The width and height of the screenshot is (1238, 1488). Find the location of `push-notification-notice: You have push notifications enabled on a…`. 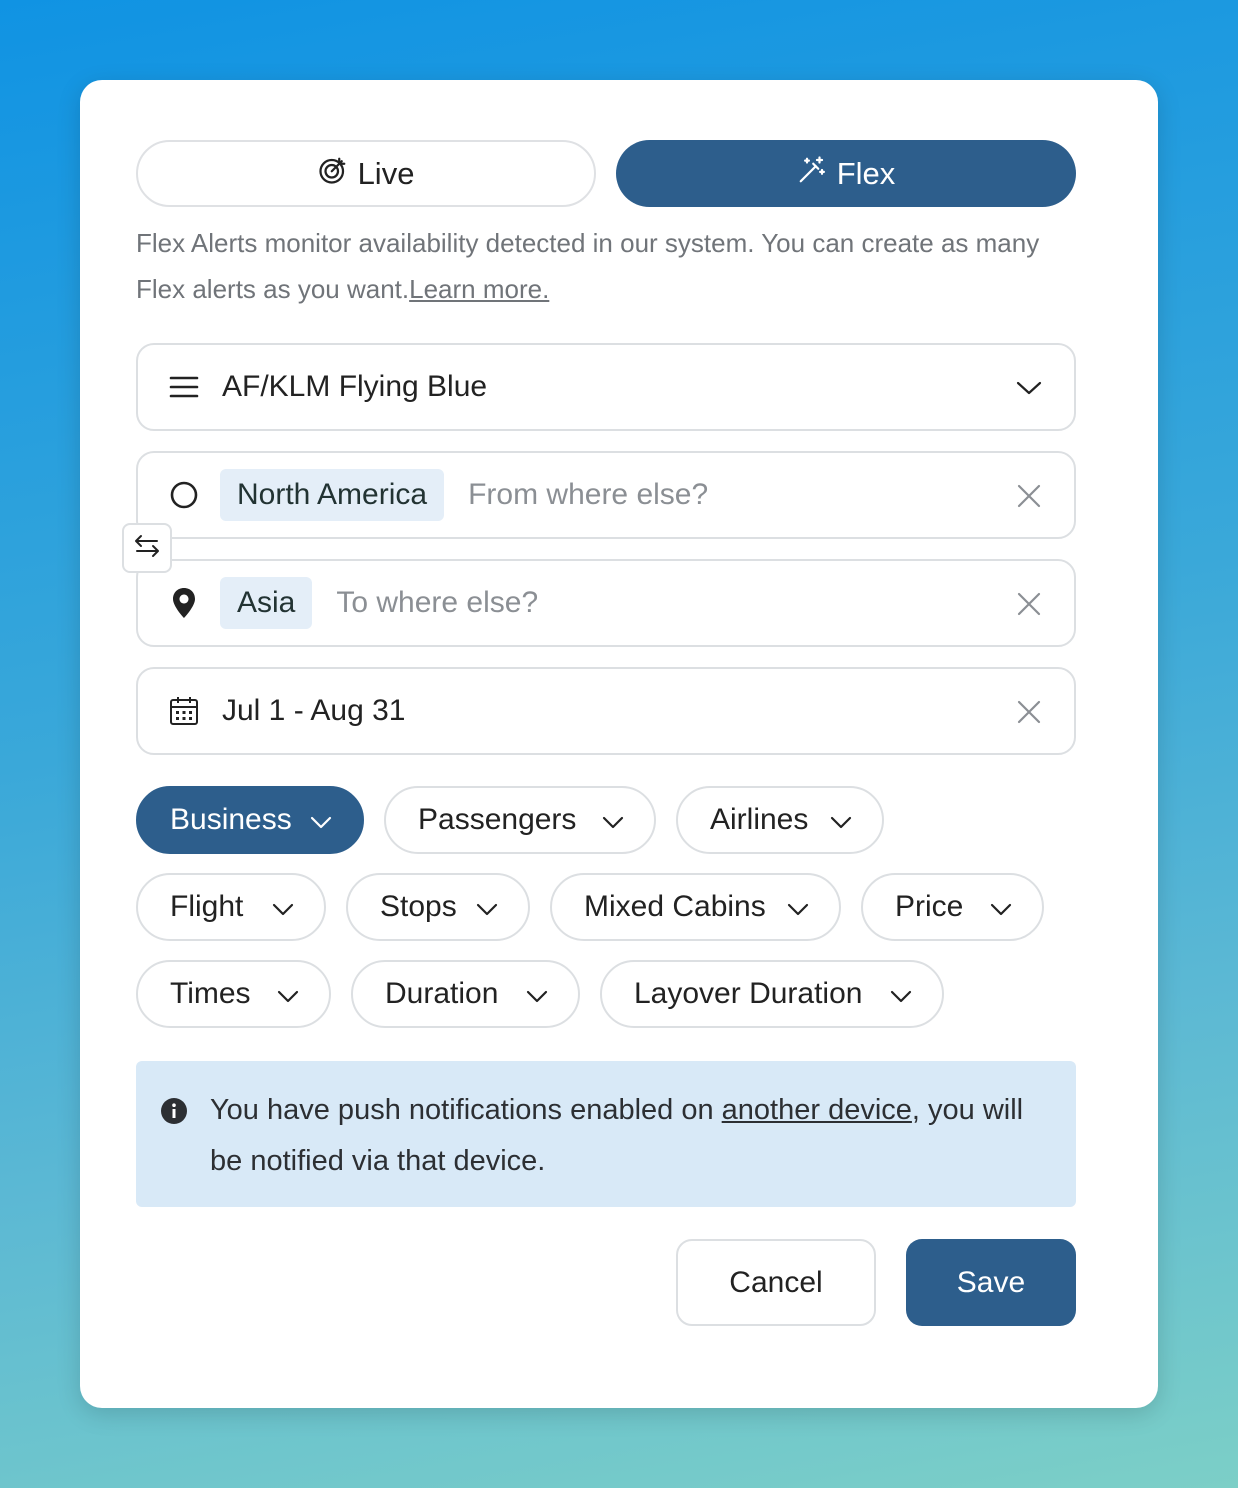

push-notification-notice: You have push notifications enabled on a… is located at coordinates (606, 1134).